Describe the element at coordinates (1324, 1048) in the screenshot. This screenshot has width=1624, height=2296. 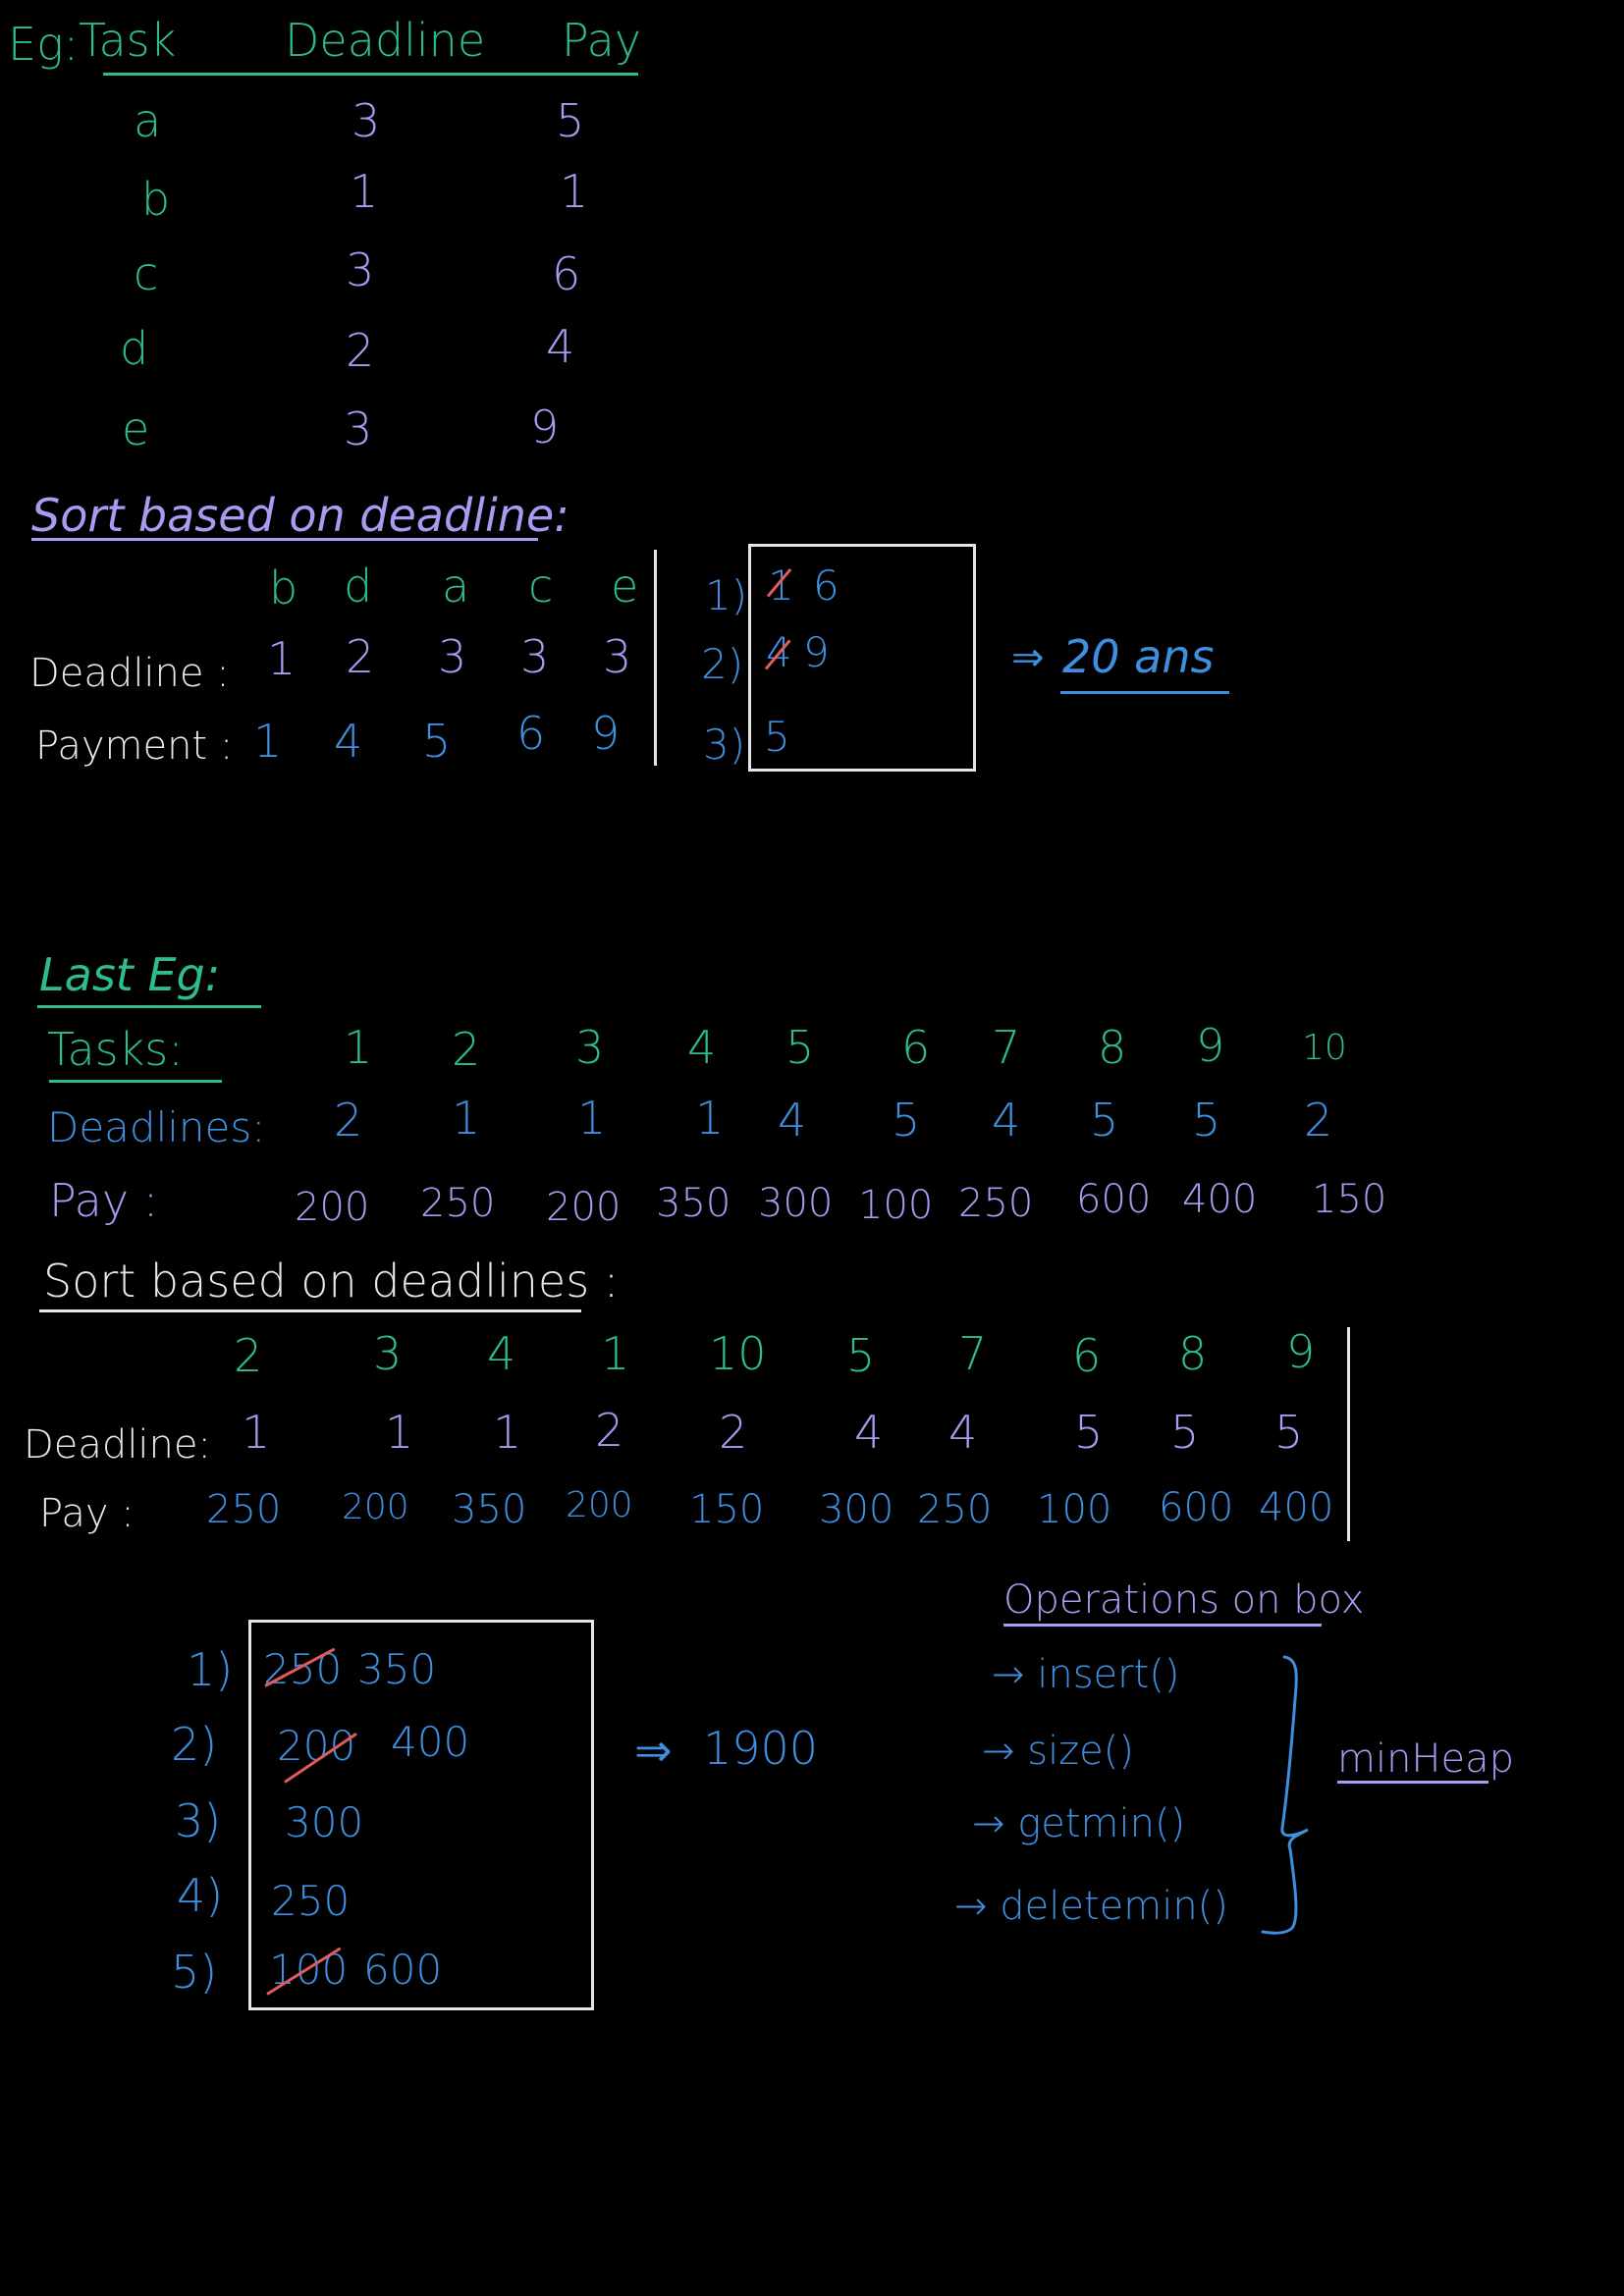
I see `task-number: 10` at that location.